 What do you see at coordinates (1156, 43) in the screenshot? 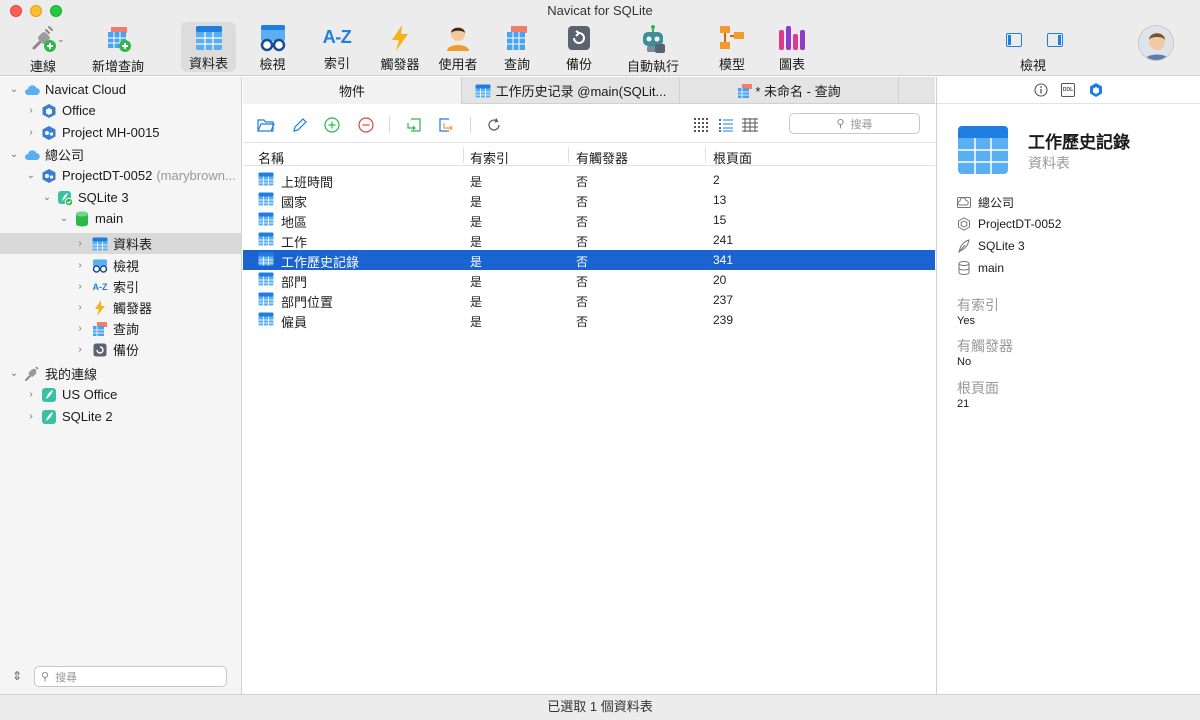
I see `avatar` at bounding box center [1156, 43].